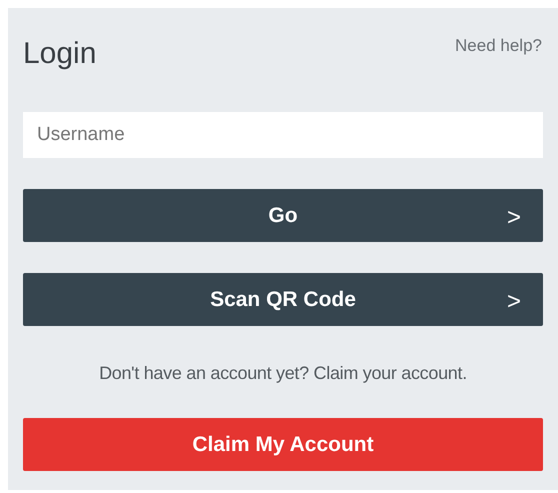 The height and width of the screenshot is (493, 558). What do you see at coordinates (283, 215) in the screenshot?
I see `action-button: Go >` at bounding box center [283, 215].